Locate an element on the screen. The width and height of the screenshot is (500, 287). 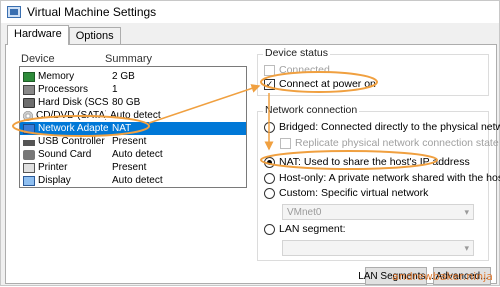
nat-radio is located at coordinates (269, 162).